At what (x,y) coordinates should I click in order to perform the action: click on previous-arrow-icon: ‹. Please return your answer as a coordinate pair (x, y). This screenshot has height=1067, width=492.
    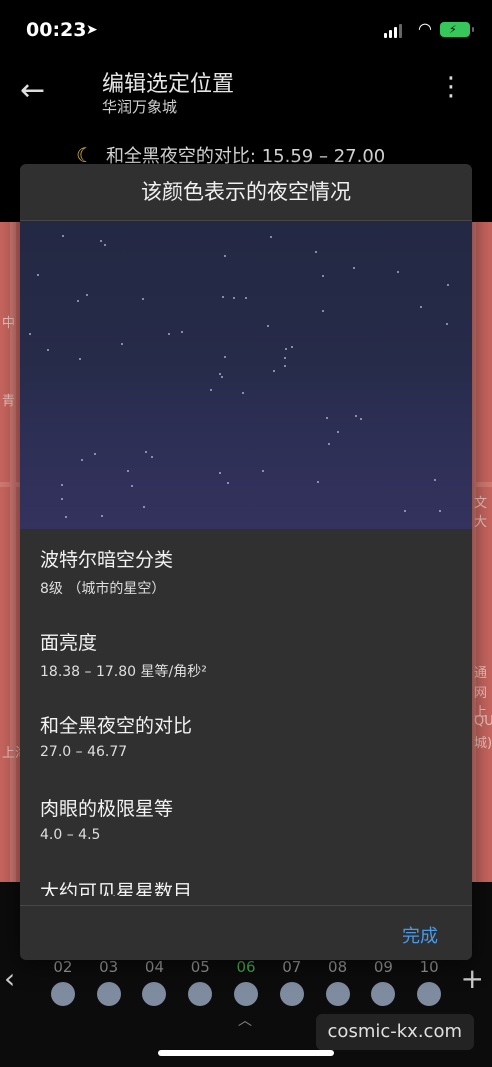
    Looking at the image, I should click on (9, 978).